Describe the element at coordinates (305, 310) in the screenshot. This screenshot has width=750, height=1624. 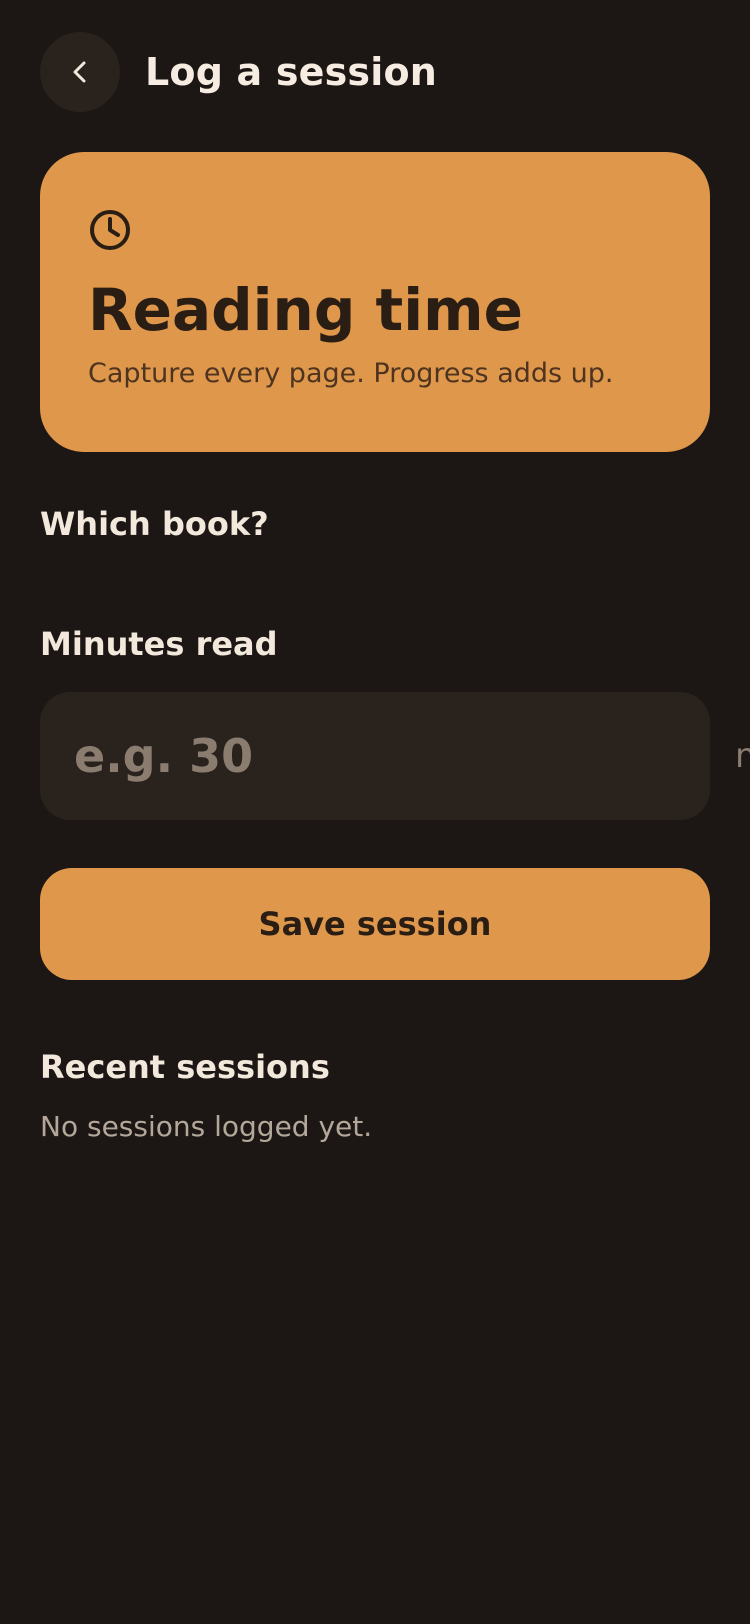
I see `hero-title: Reading time` at that location.